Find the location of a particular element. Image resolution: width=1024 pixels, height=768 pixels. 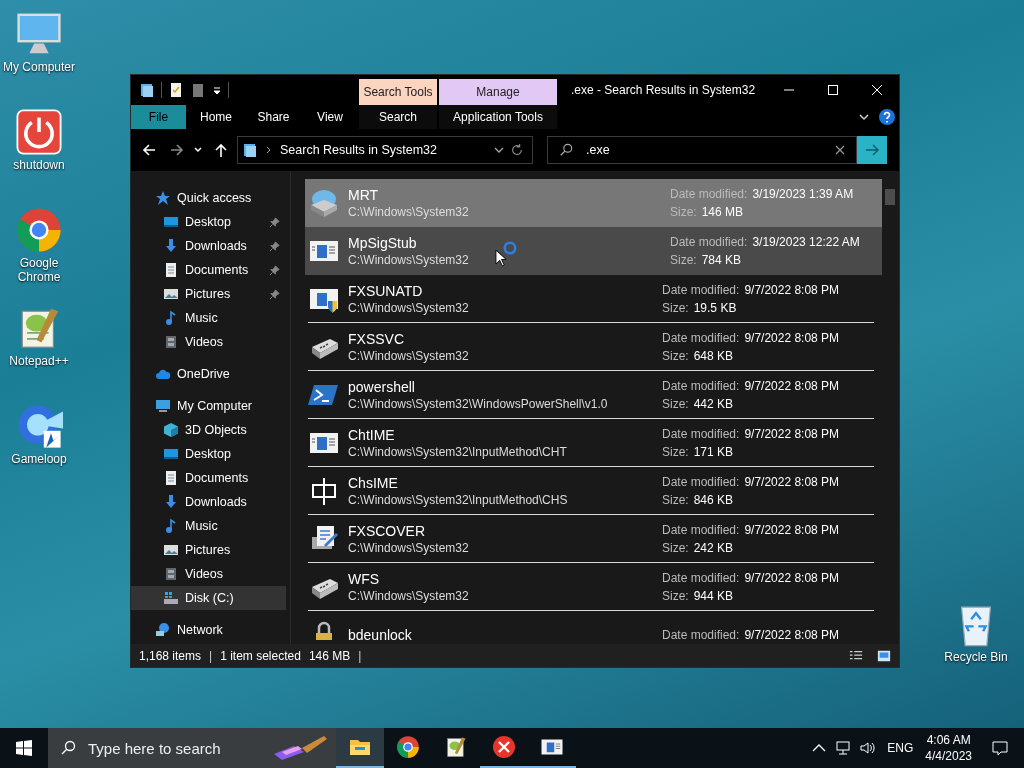

computer-icon is located at coordinates (163, 406).